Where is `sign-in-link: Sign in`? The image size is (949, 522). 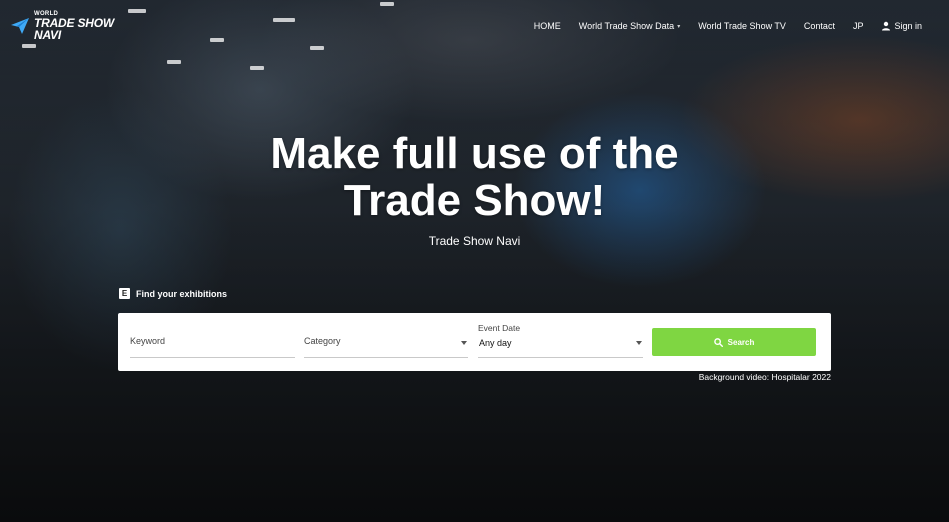
sign-in-link: Sign in is located at coordinates (901, 26).